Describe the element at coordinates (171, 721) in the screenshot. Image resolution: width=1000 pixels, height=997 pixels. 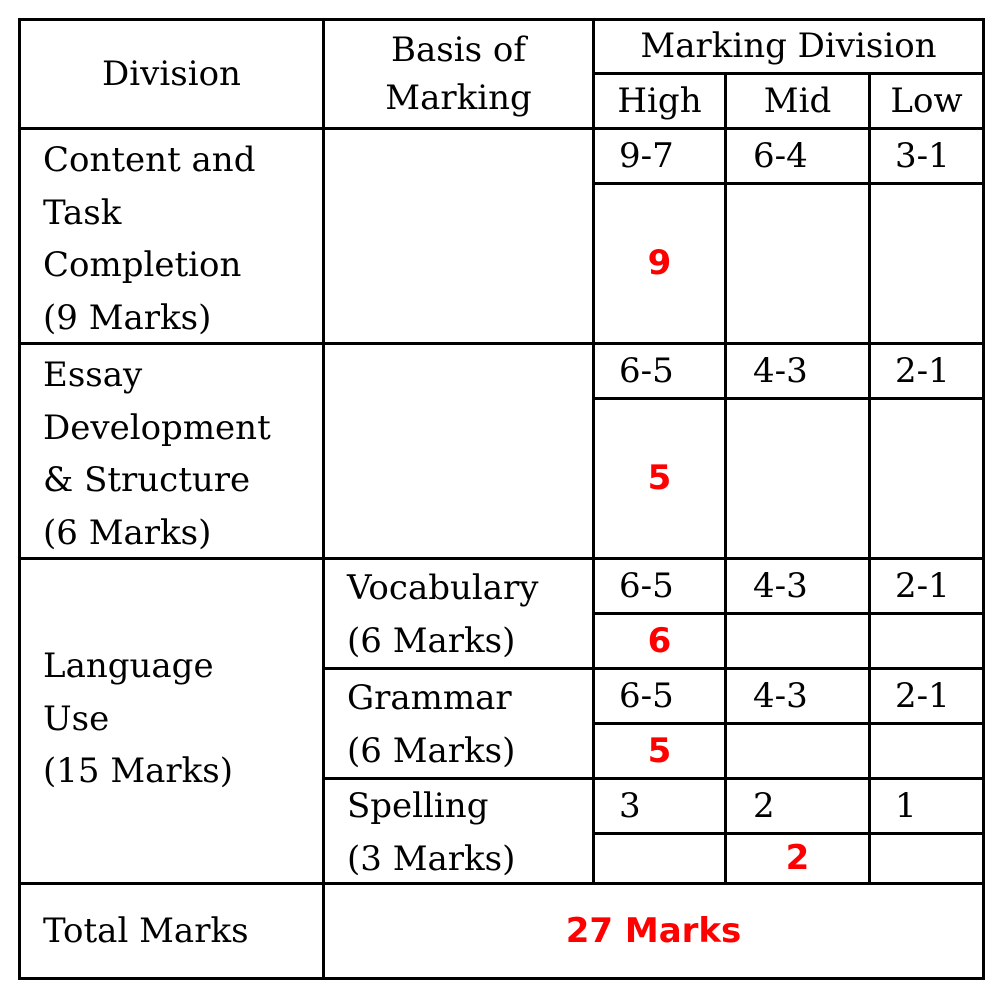
I see `division-language-use: Language Use (15 Marks)` at that location.